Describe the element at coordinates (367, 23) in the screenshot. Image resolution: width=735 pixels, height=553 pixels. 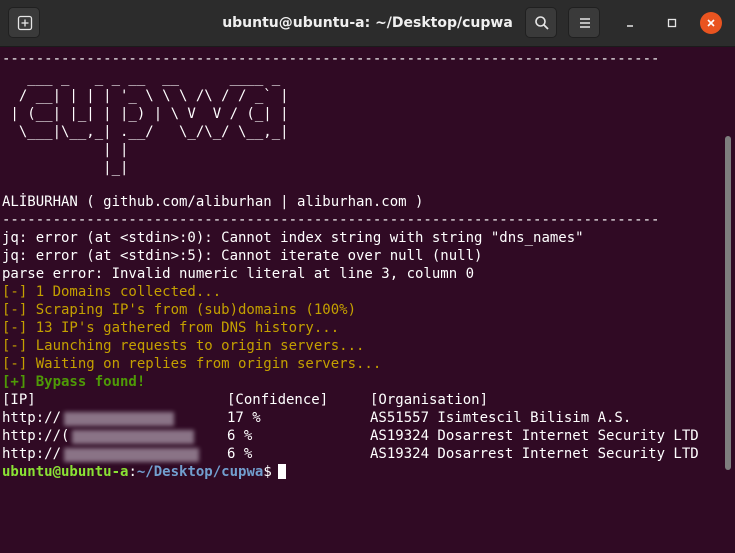
I see `title-bar: ubuntu@ubuntu-a: ~/Desktop/cupwa` at that location.